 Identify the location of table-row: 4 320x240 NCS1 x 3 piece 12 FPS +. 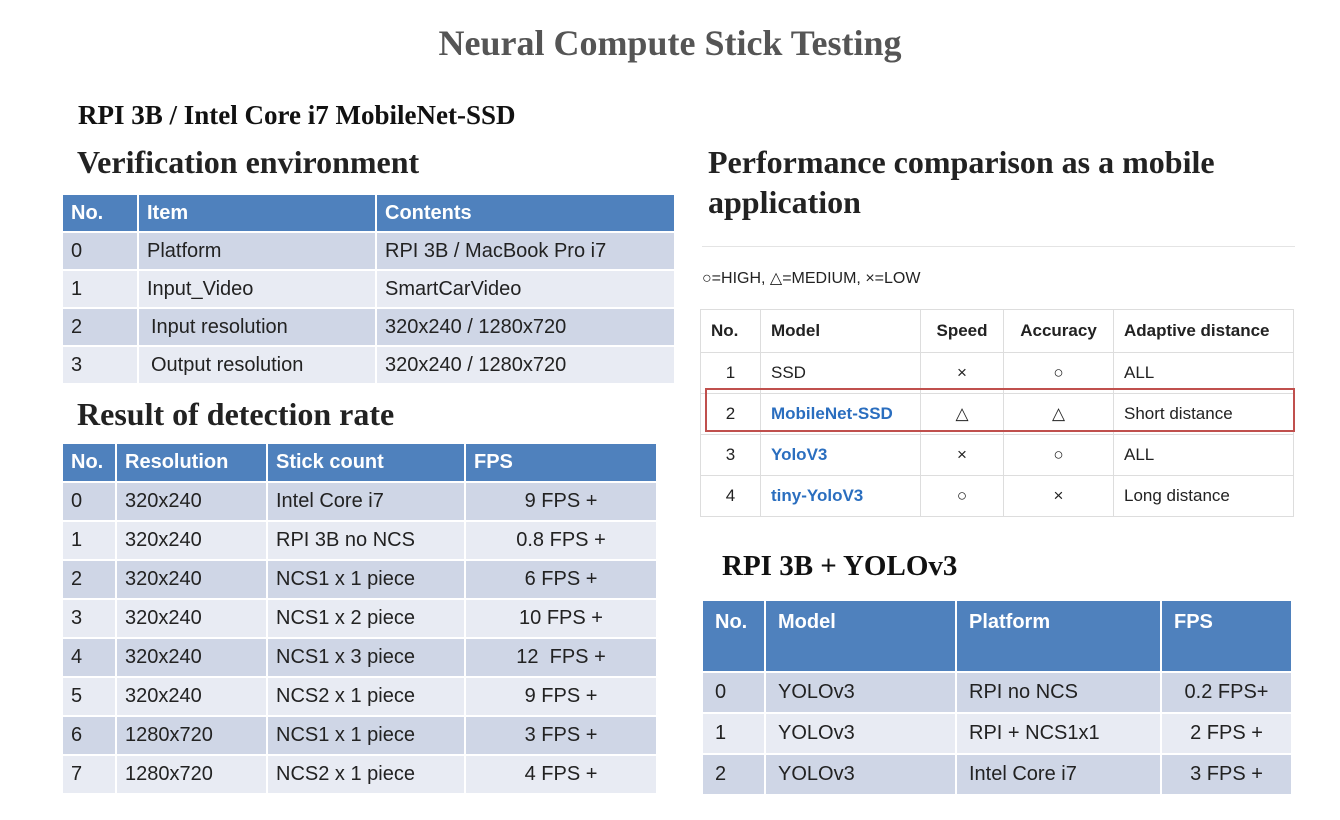
(360, 658).